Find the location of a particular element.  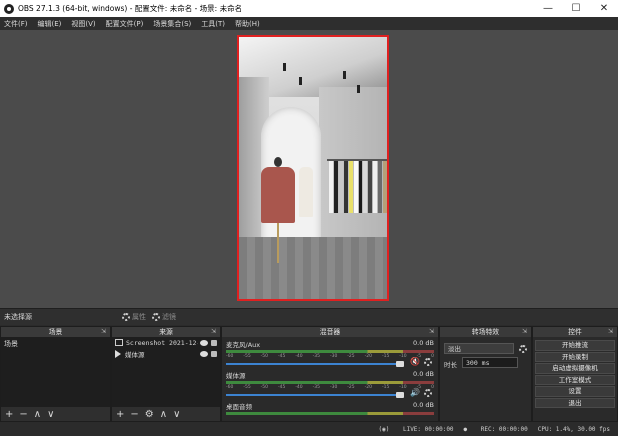

scene-item: 场景 is located at coordinates (55, 344).